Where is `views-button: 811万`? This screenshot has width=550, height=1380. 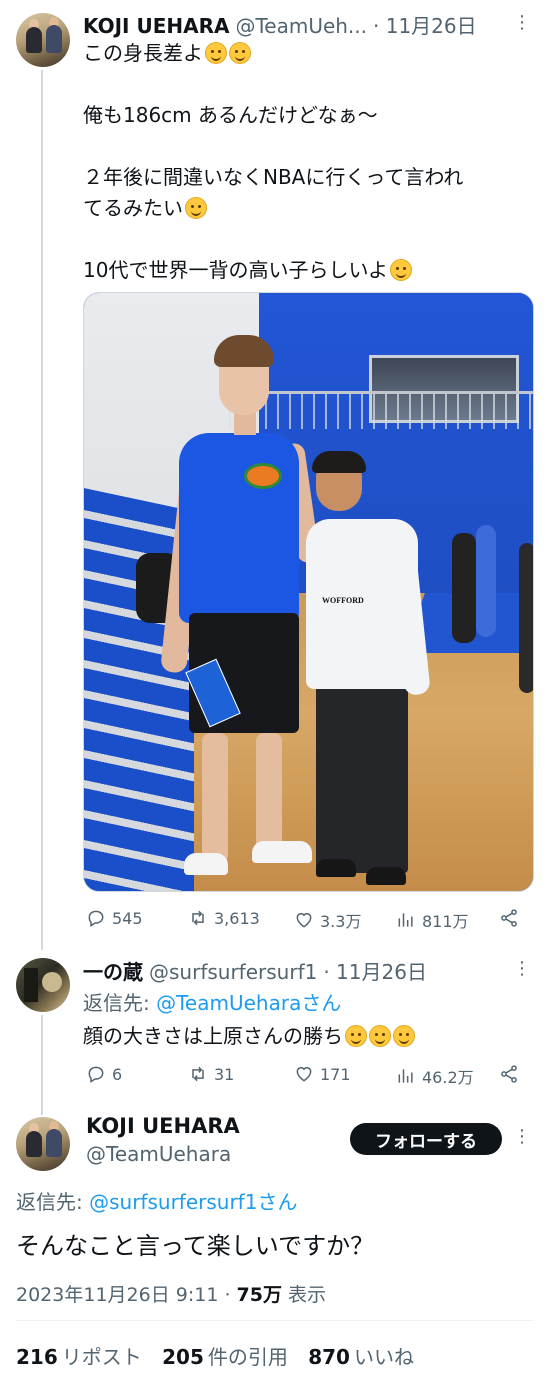 views-button: 811万 is located at coordinates (432, 920).